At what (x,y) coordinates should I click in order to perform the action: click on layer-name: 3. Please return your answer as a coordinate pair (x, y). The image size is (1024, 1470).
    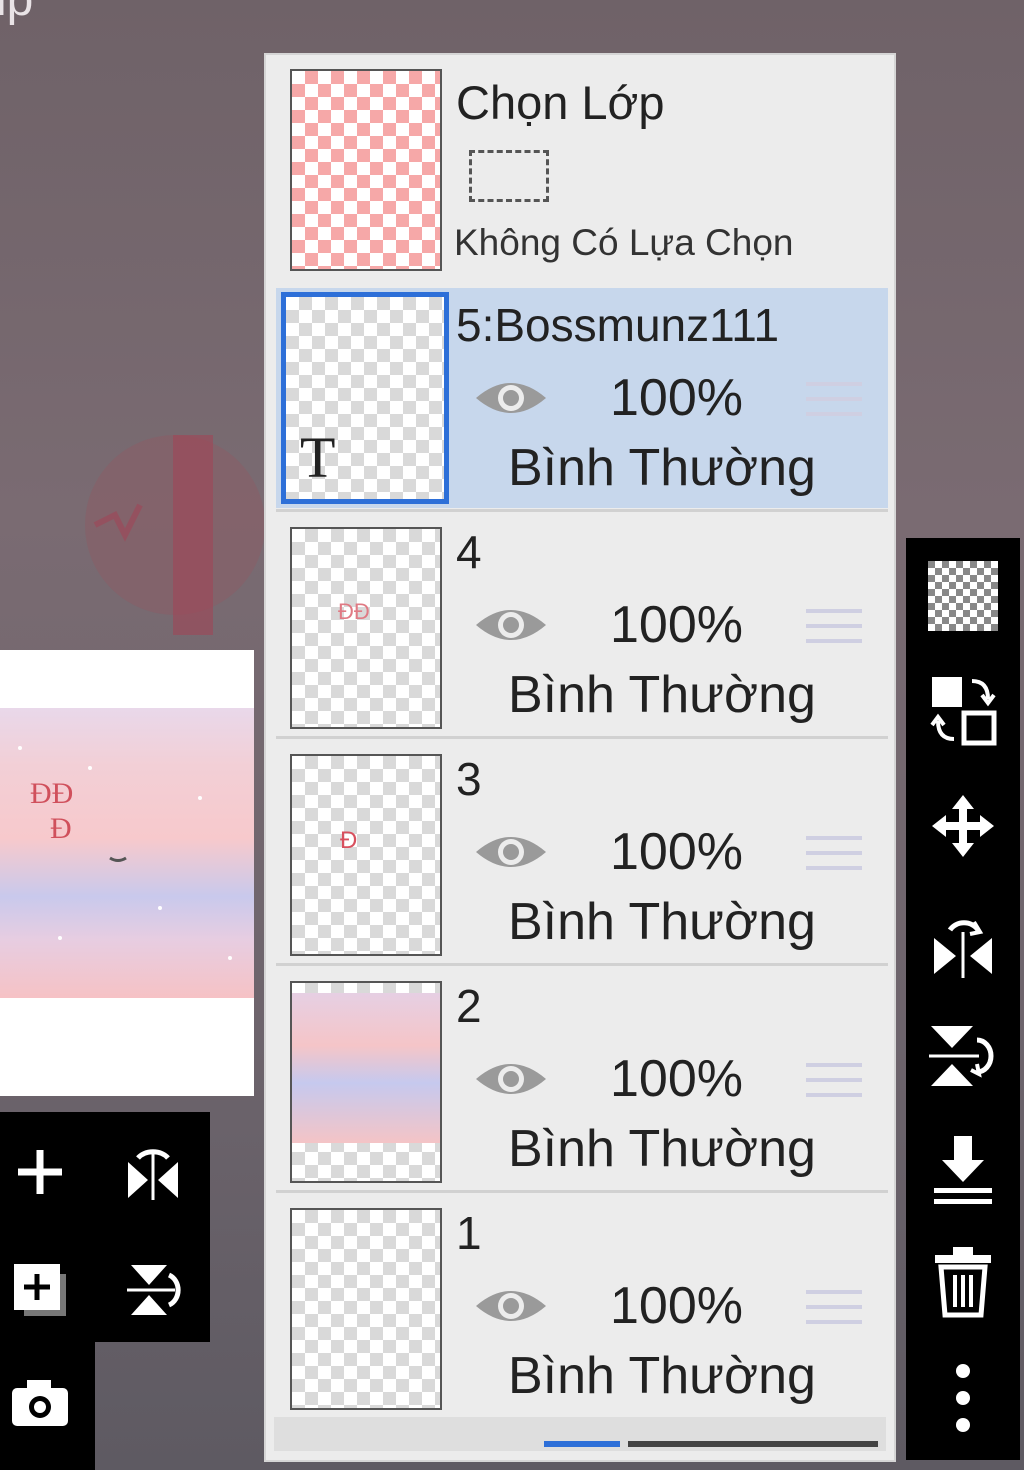
    Looking at the image, I should click on (469, 779).